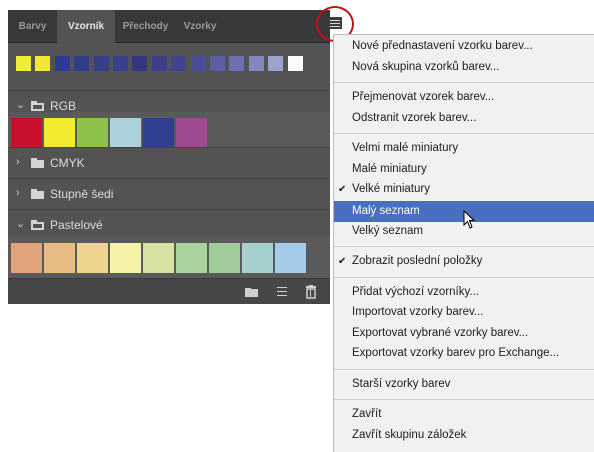 Image resolution: width=594 pixels, height=452 pixels. I want to click on menu-item: Zavřít, so click(464, 414).